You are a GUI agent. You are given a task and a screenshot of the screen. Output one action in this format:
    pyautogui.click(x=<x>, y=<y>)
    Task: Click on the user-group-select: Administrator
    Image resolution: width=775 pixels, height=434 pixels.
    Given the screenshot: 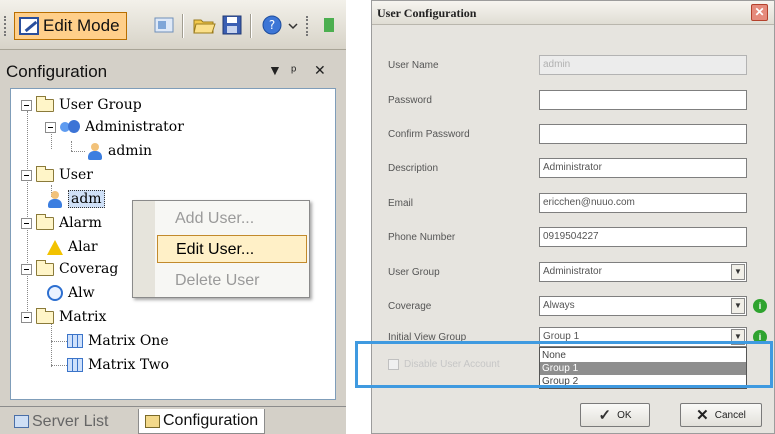 What is the action you would take?
    pyautogui.click(x=643, y=272)
    